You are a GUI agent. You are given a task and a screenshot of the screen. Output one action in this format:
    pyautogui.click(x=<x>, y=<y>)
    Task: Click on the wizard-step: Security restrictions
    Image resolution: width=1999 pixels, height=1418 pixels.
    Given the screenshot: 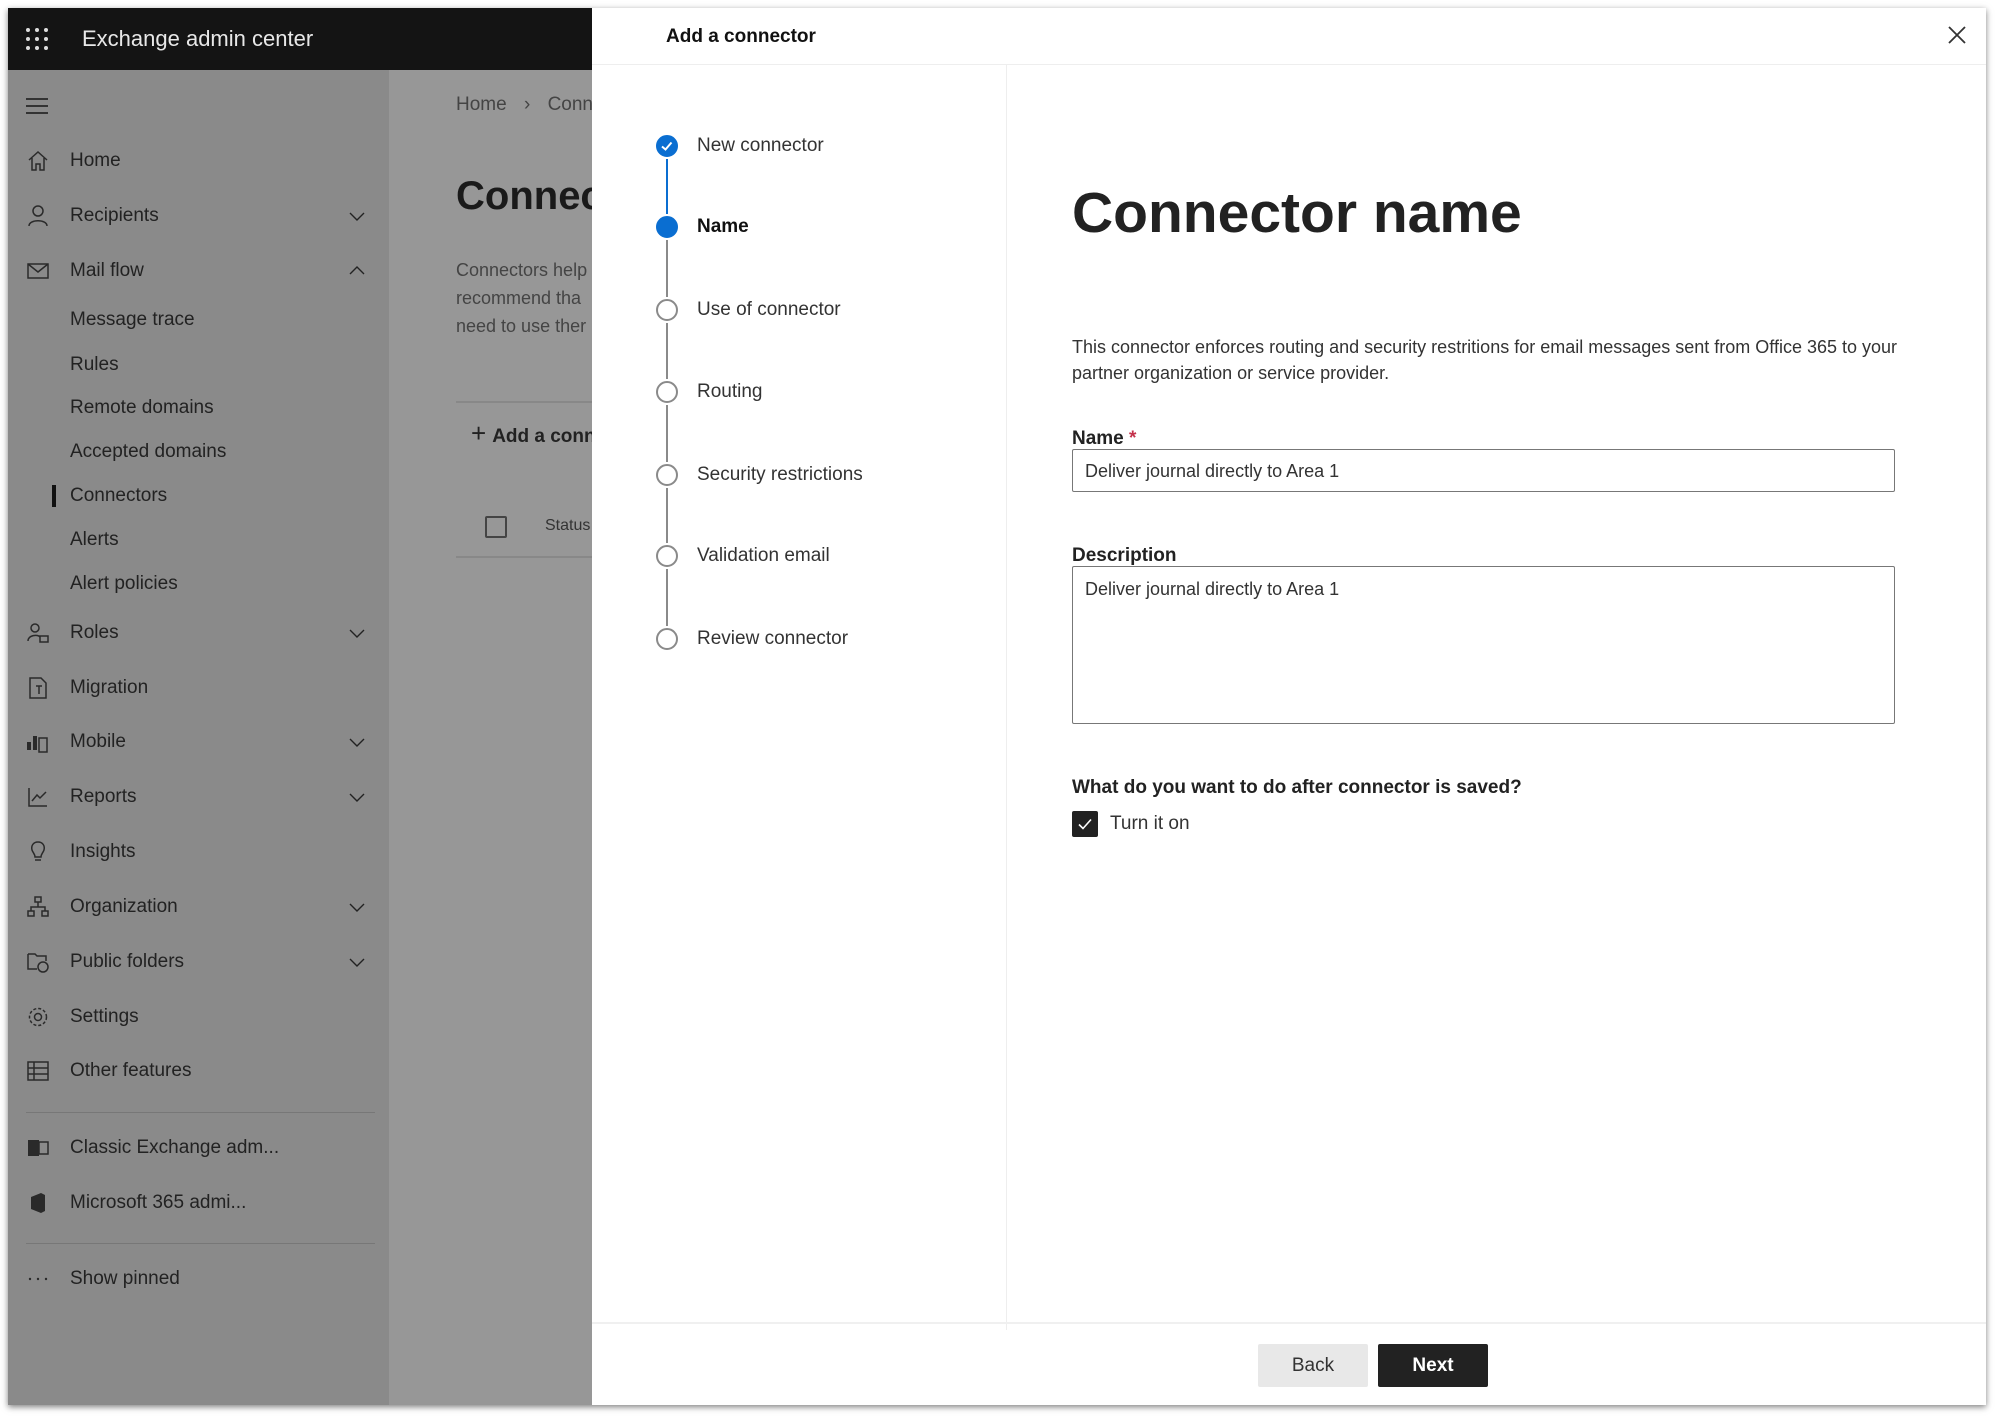 What is the action you would take?
    pyautogui.click(x=759, y=475)
    